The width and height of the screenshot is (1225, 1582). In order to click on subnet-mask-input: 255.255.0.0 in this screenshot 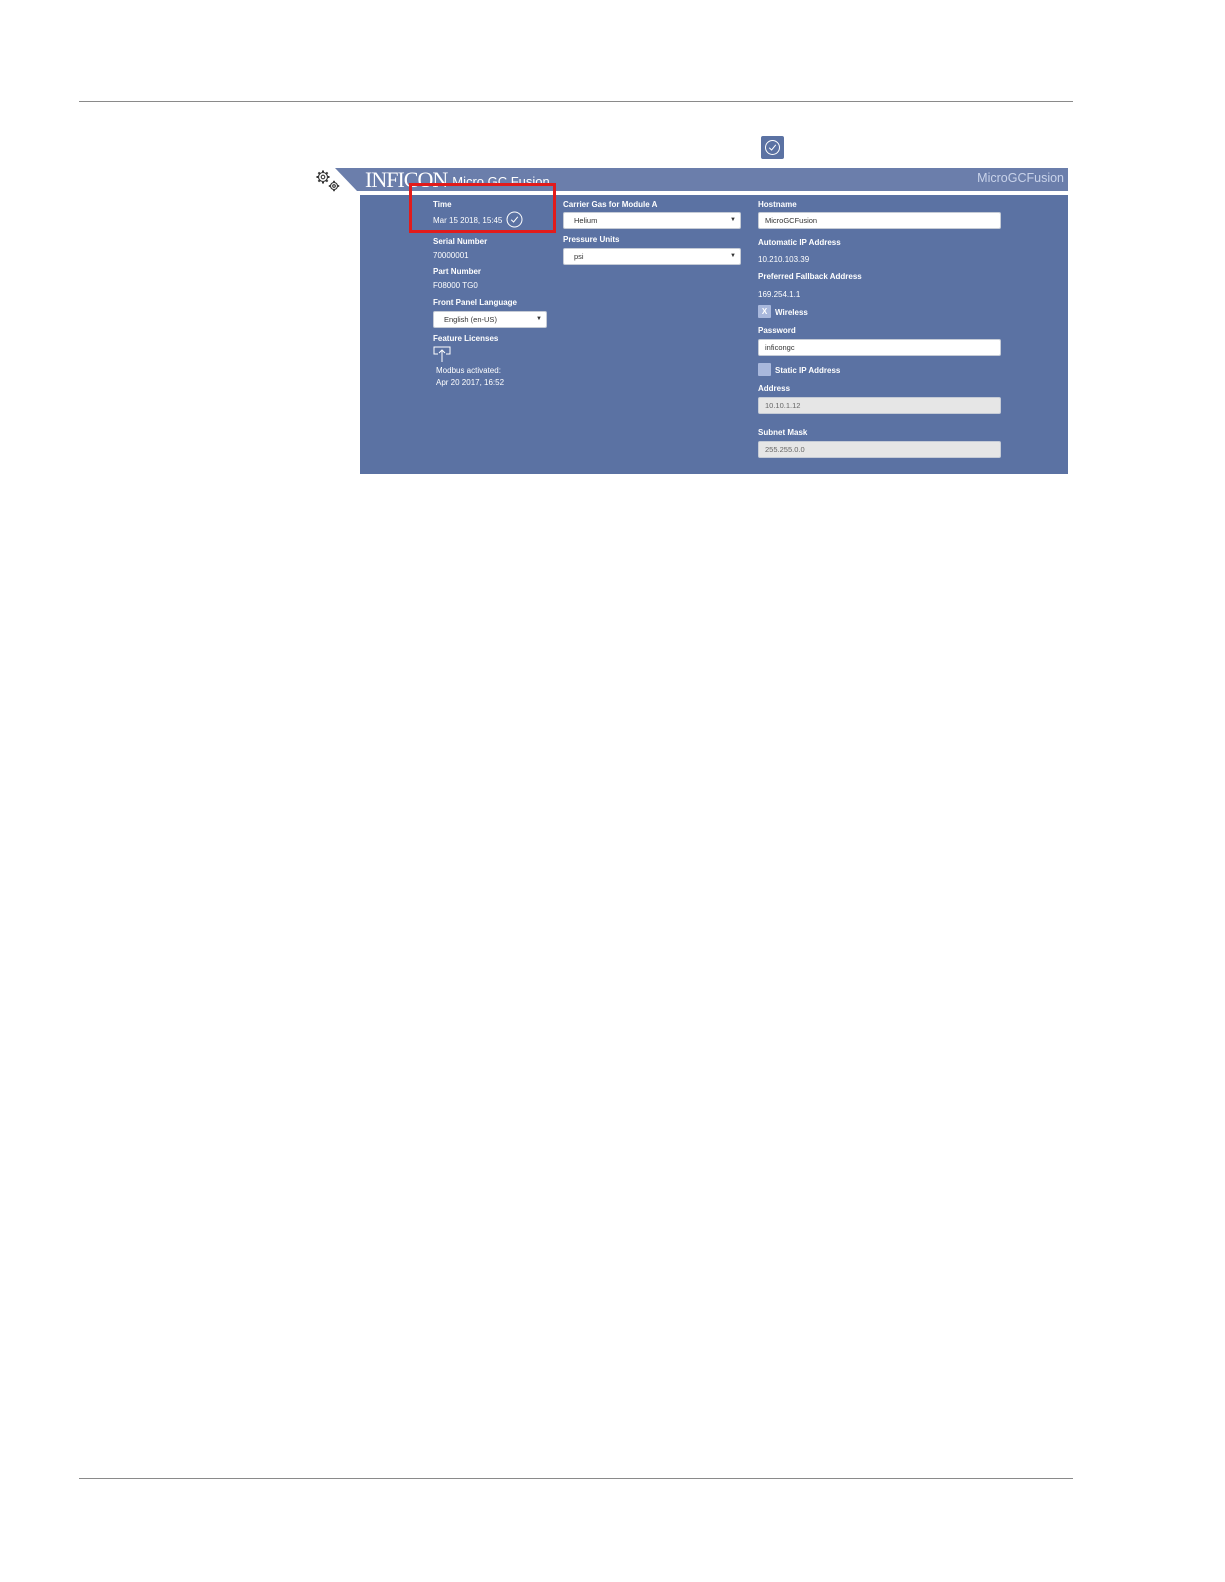, I will do `click(879, 449)`.